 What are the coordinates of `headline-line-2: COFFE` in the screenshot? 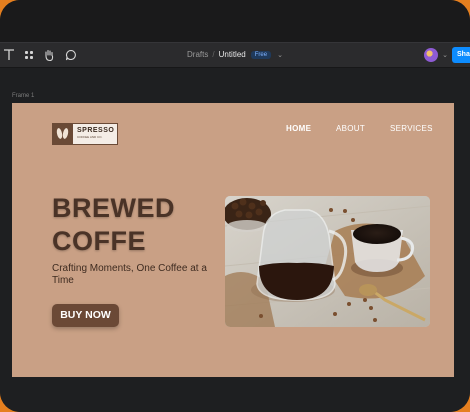 It's located at (99, 241).